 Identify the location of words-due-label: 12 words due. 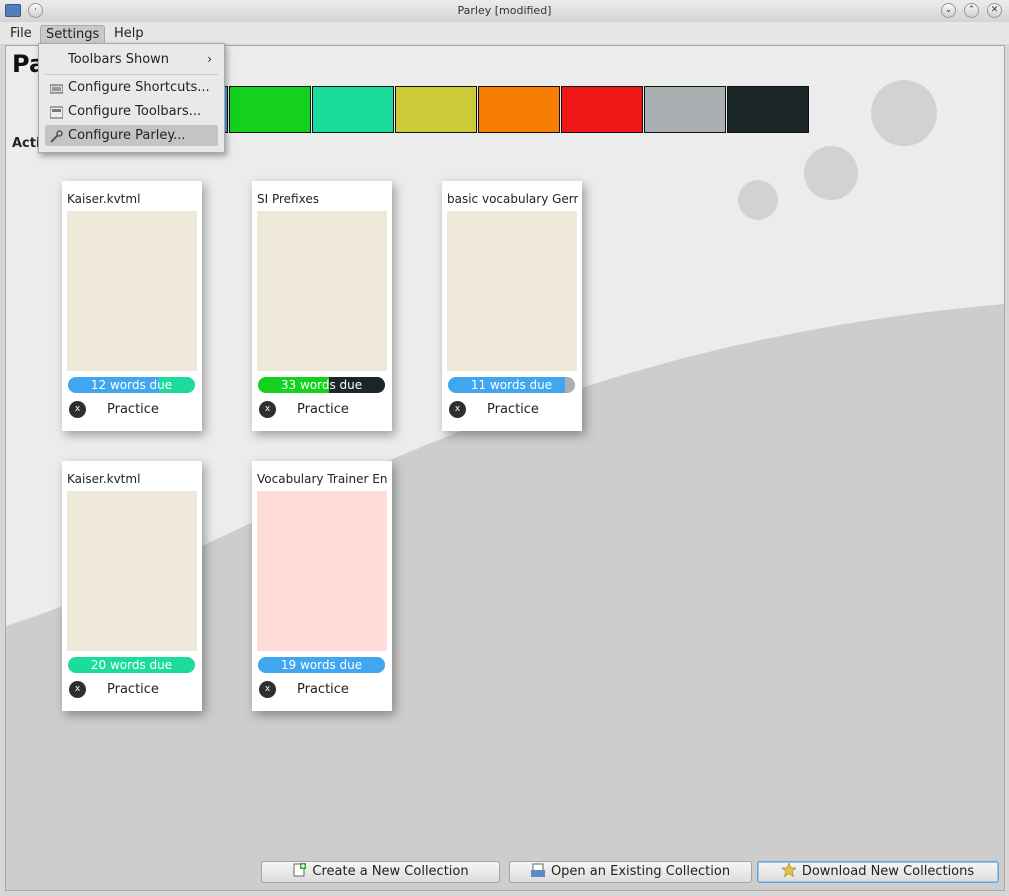
(131, 385).